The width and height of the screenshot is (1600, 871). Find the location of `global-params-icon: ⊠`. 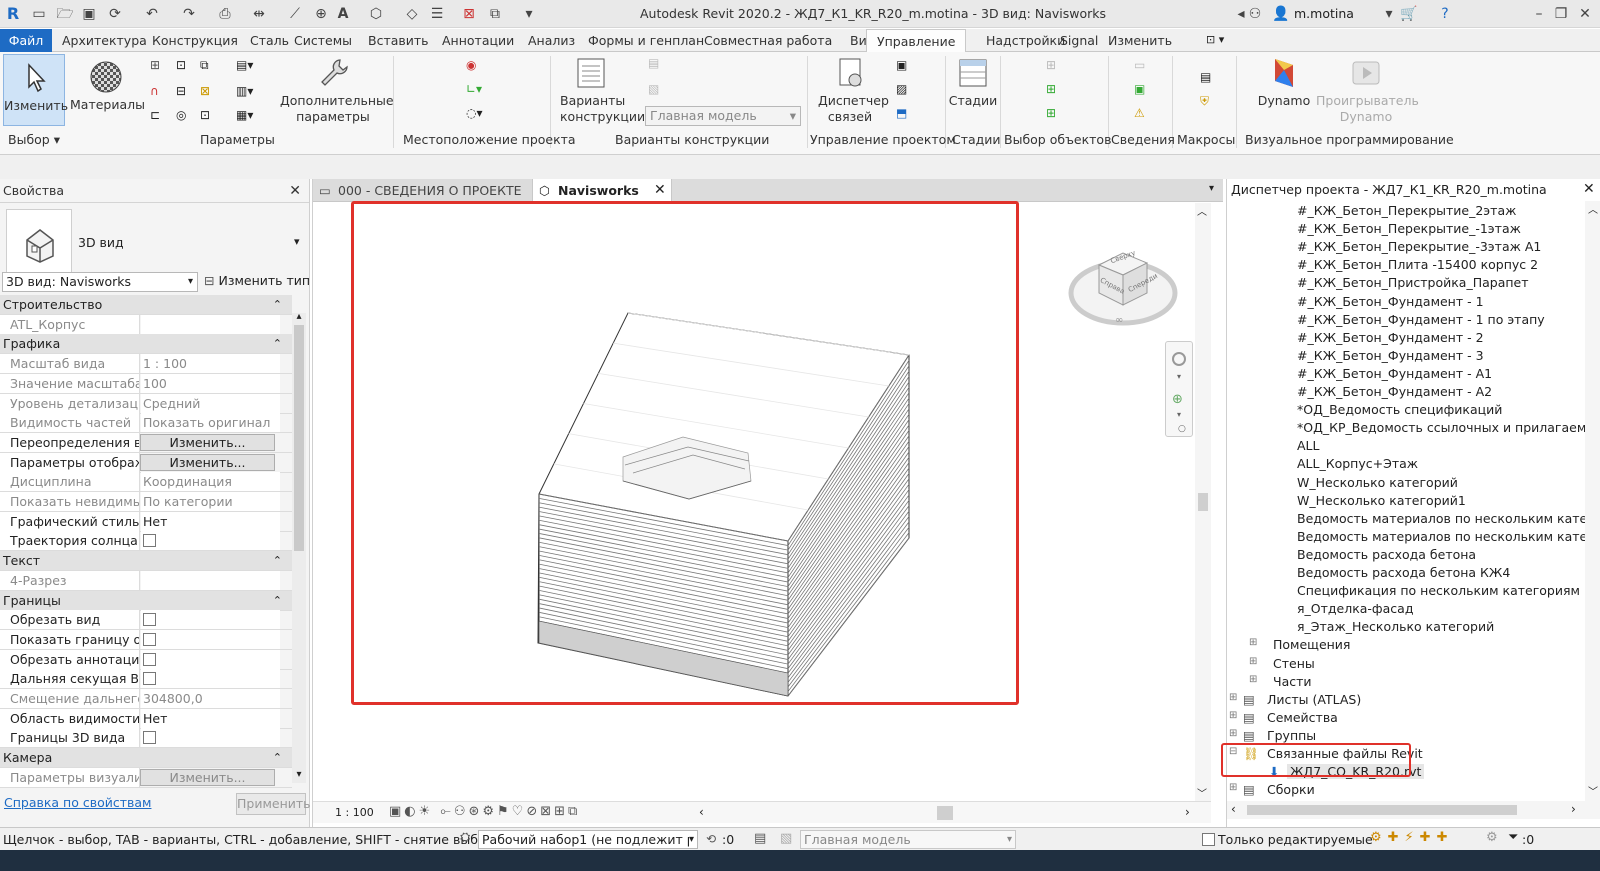

global-params-icon: ⊠ is located at coordinates (209, 93).